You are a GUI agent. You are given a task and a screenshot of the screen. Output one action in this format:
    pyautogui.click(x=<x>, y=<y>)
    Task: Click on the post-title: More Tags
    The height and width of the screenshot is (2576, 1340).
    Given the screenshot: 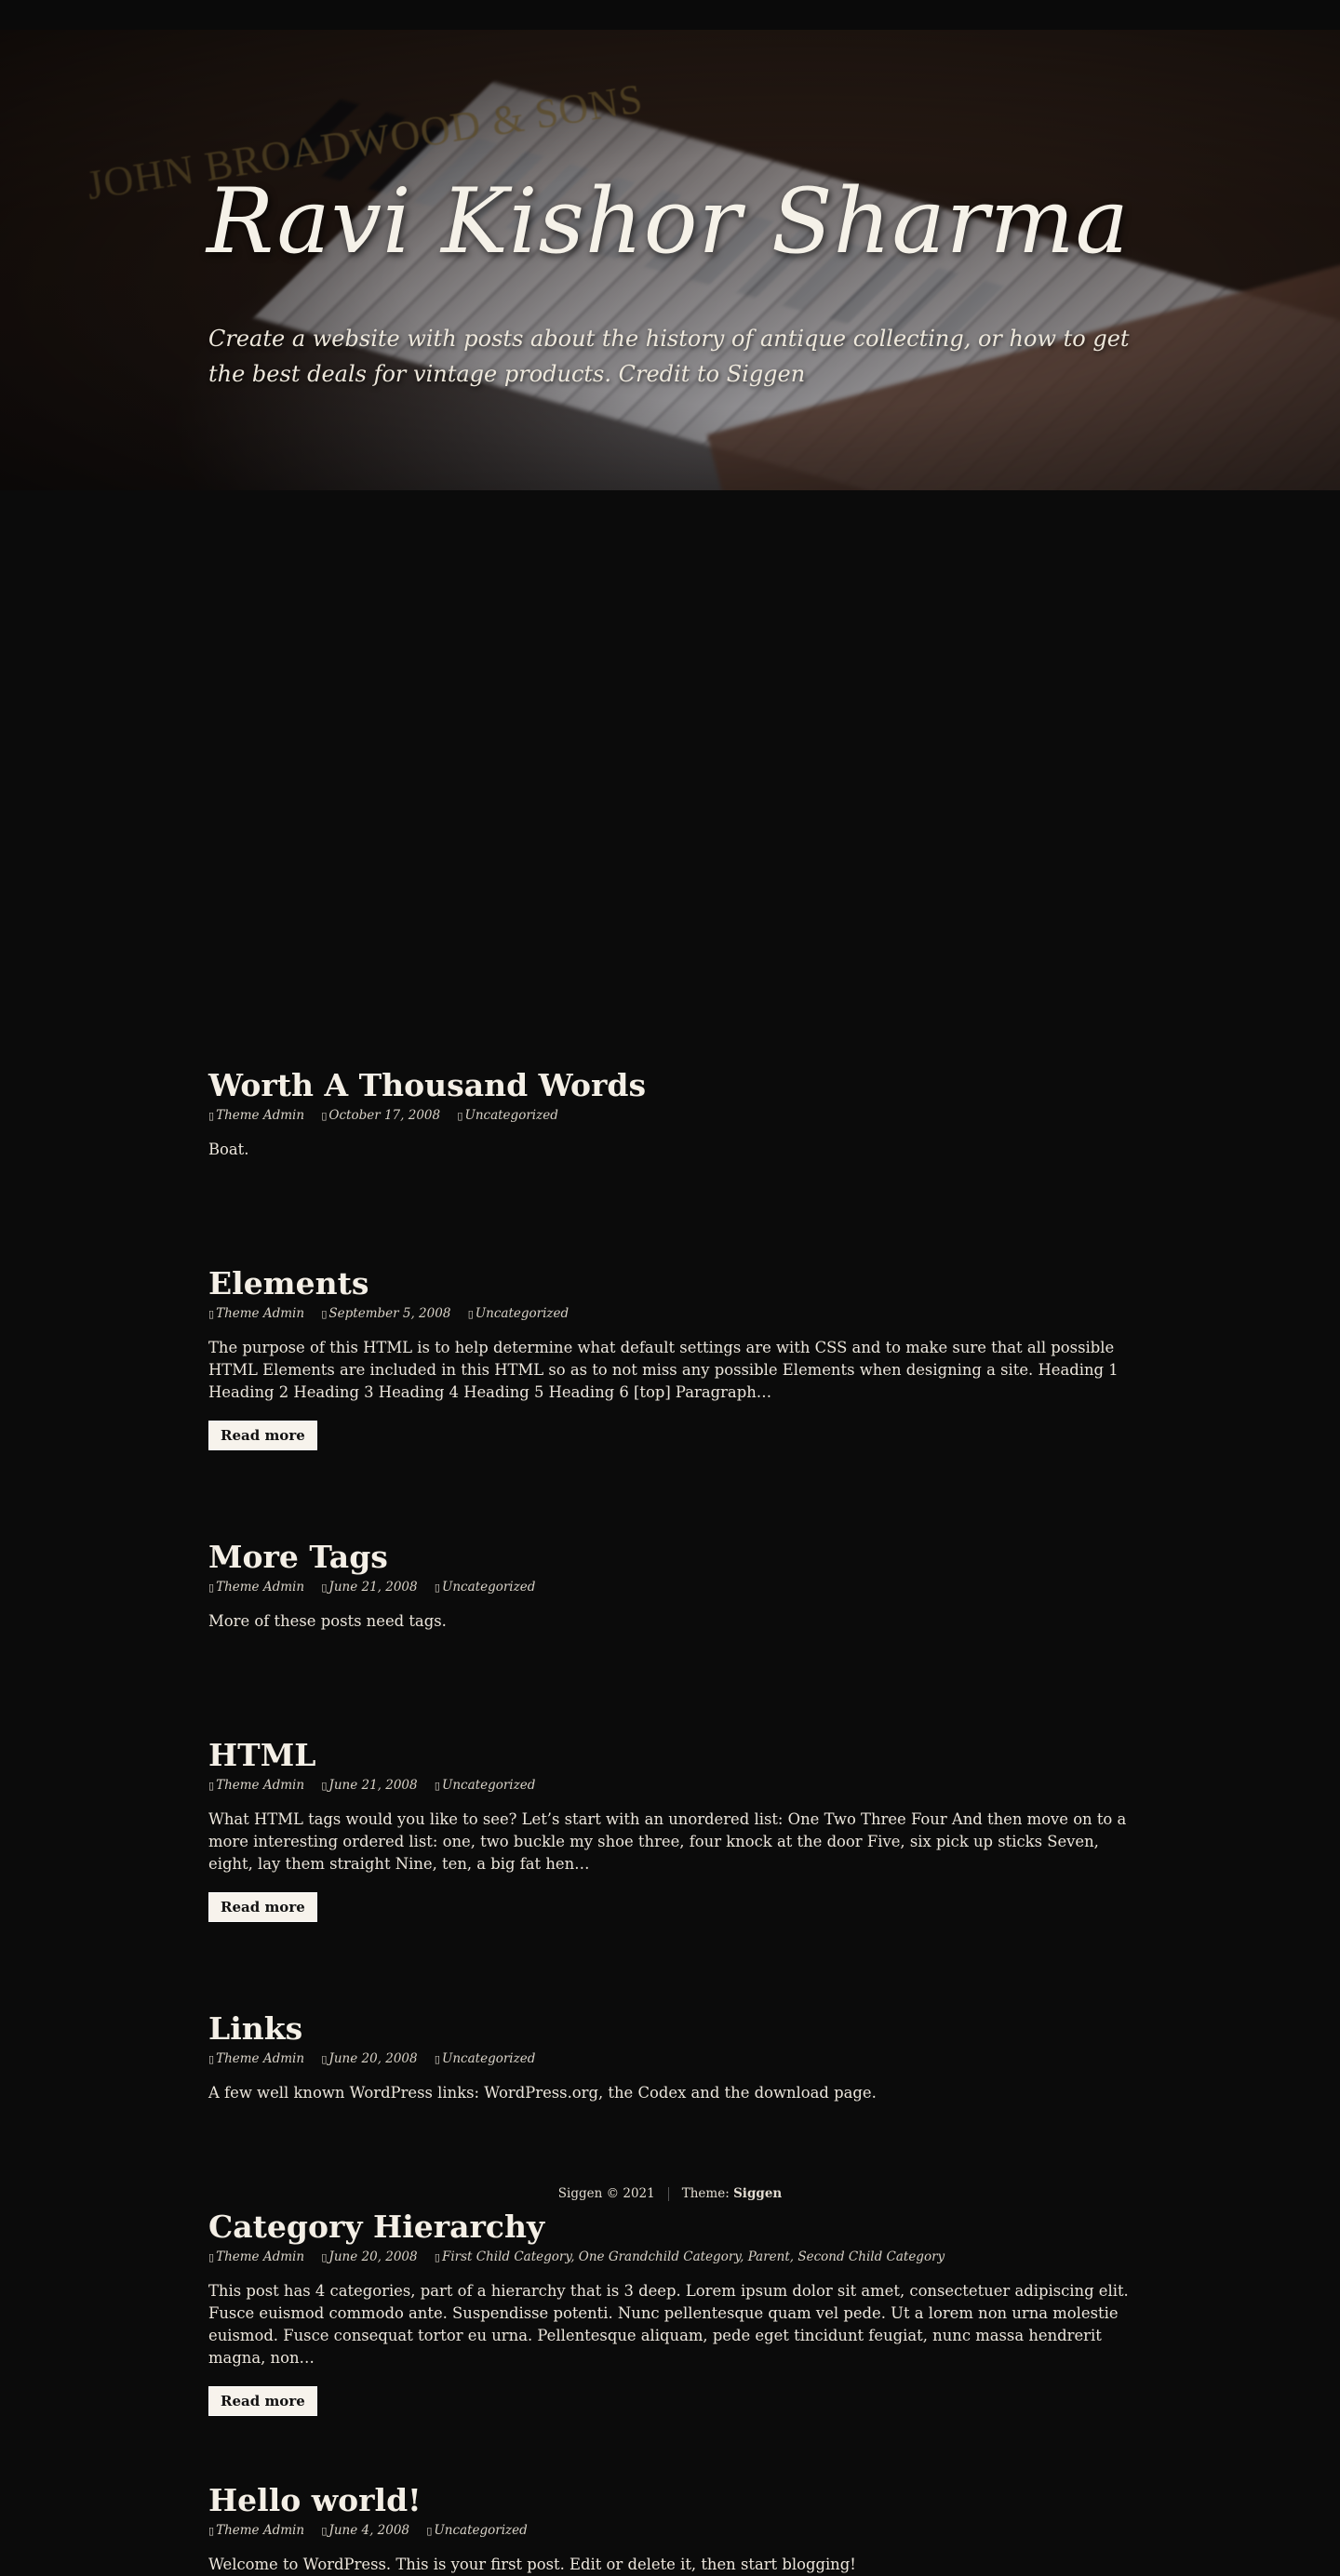 What is the action you would take?
    pyautogui.click(x=669, y=1557)
    